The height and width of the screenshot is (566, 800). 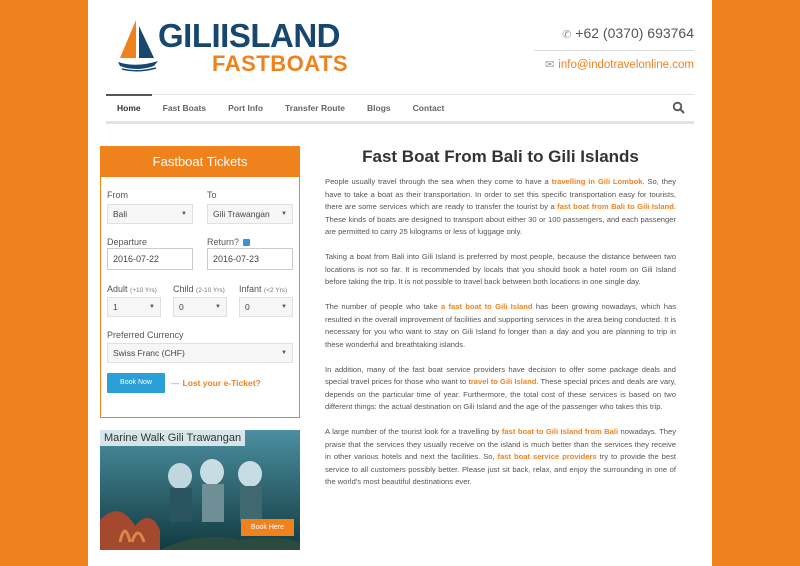 What do you see at coordinates (315, 108) in the screenshot?
I see `nav-item-transfer-route: Transfer Route` at bounding box center [315, 108].